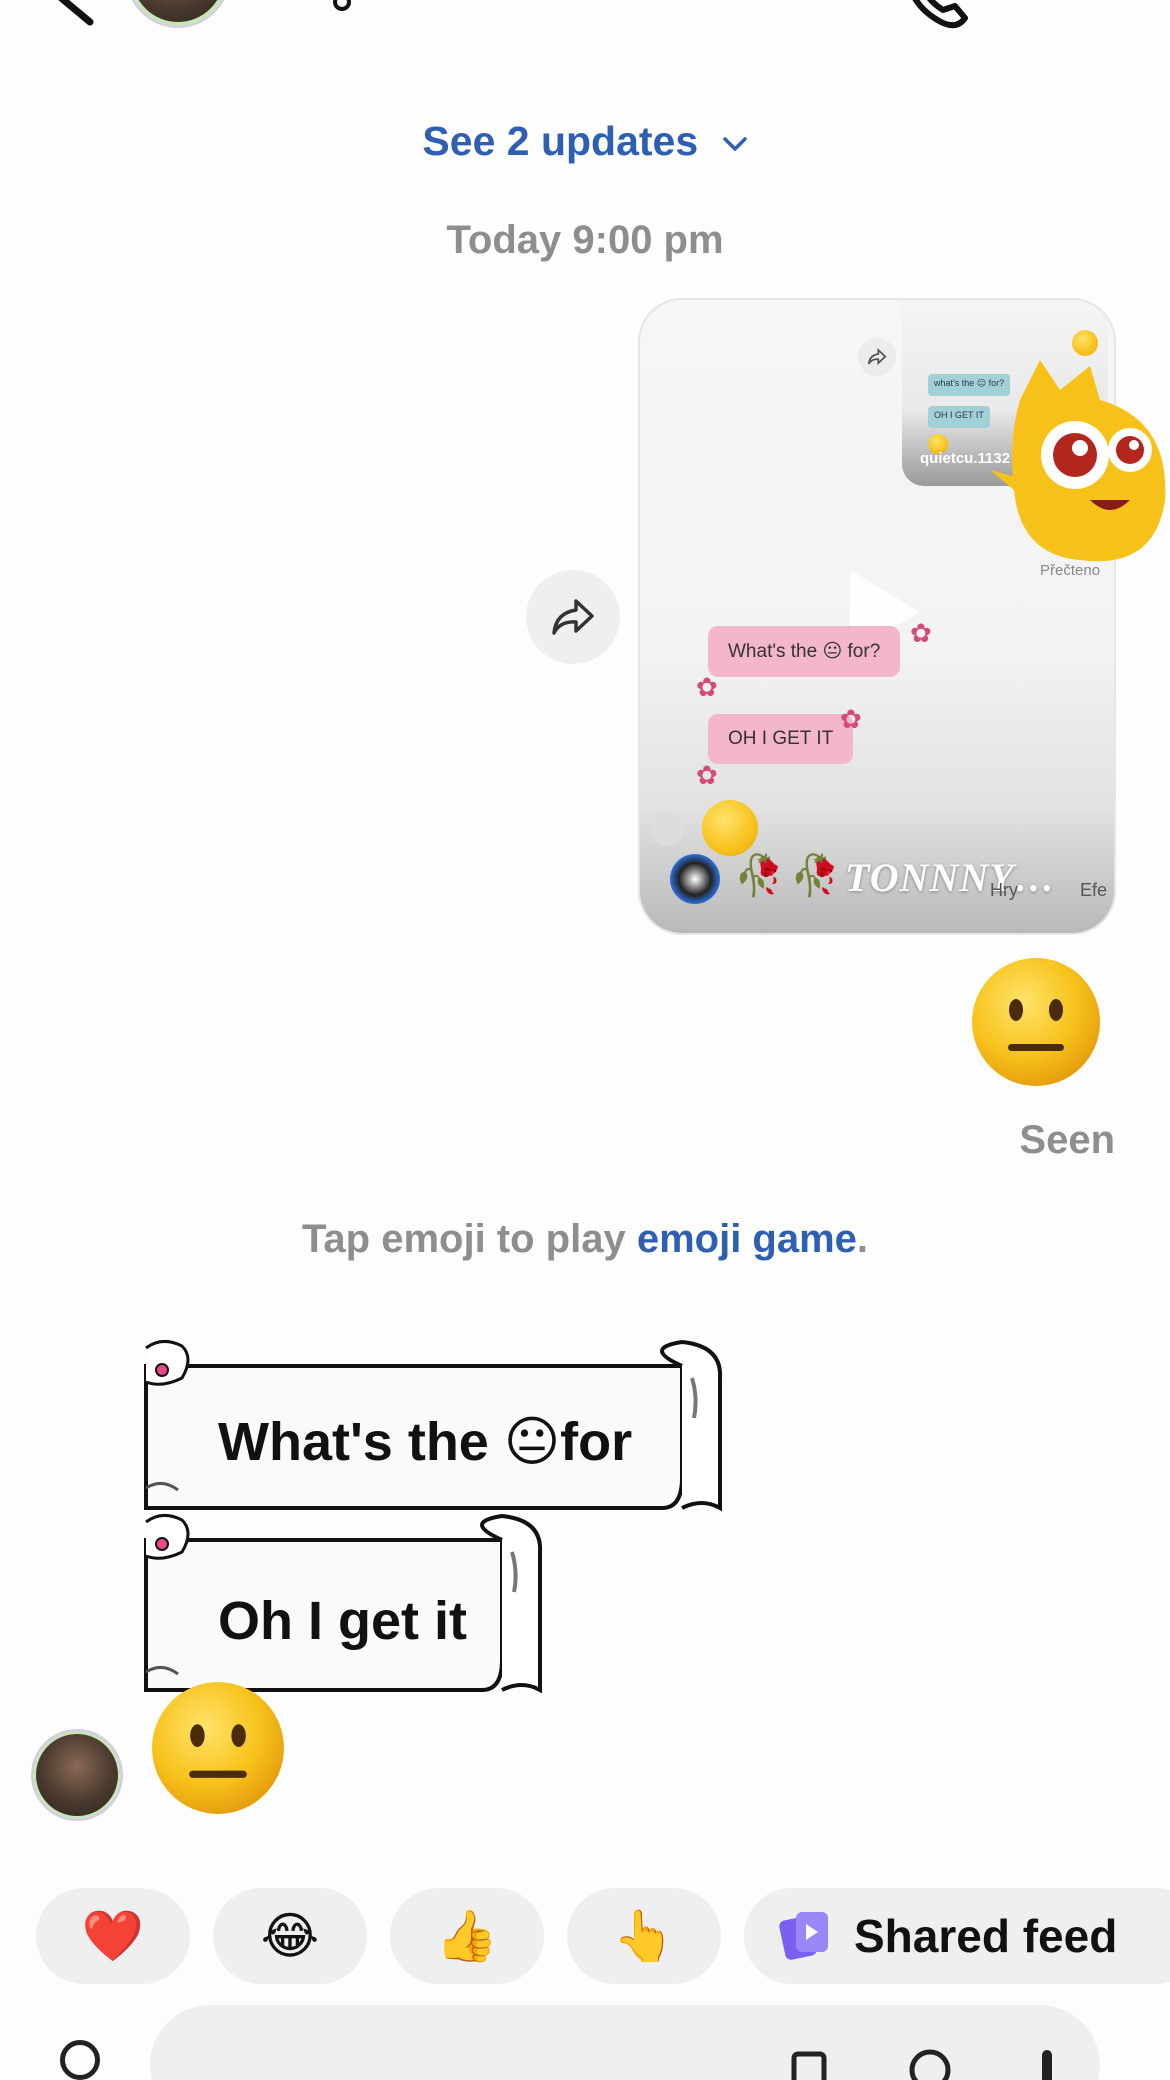  What do you see at coordinates (218, 1748) in the screenshot?
I see `received-neutral-emoji` at bounding box center [218, 1748].